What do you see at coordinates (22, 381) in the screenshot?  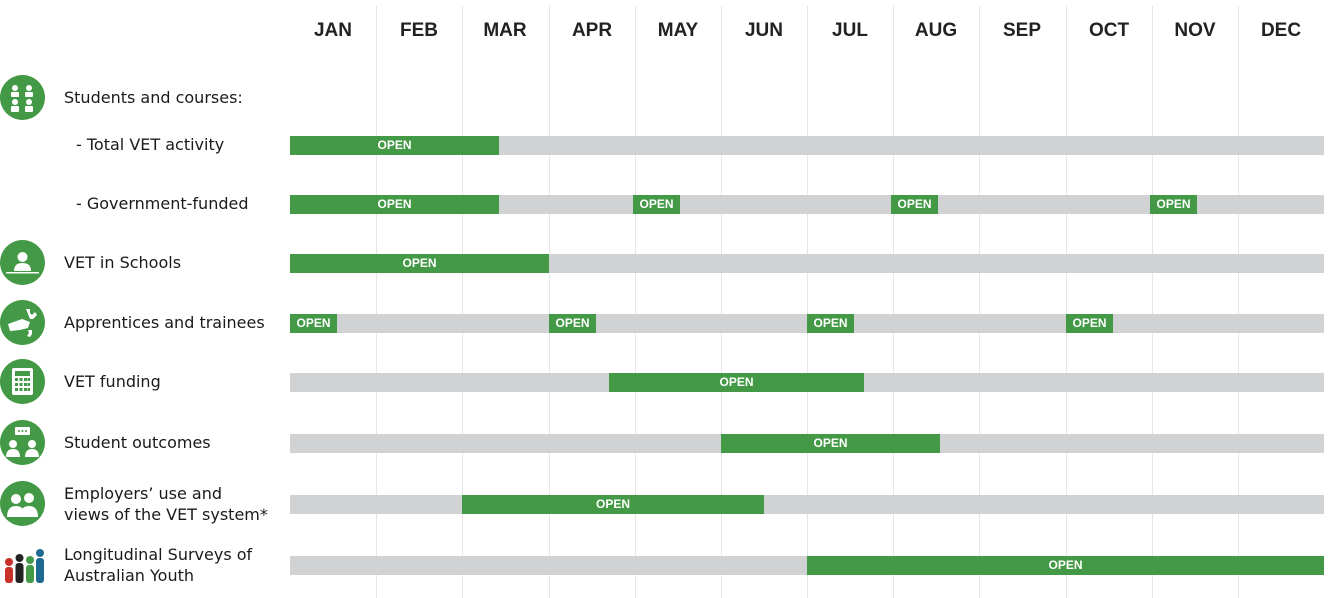 I see `calculator-icon` at bounding box center [22, 381].